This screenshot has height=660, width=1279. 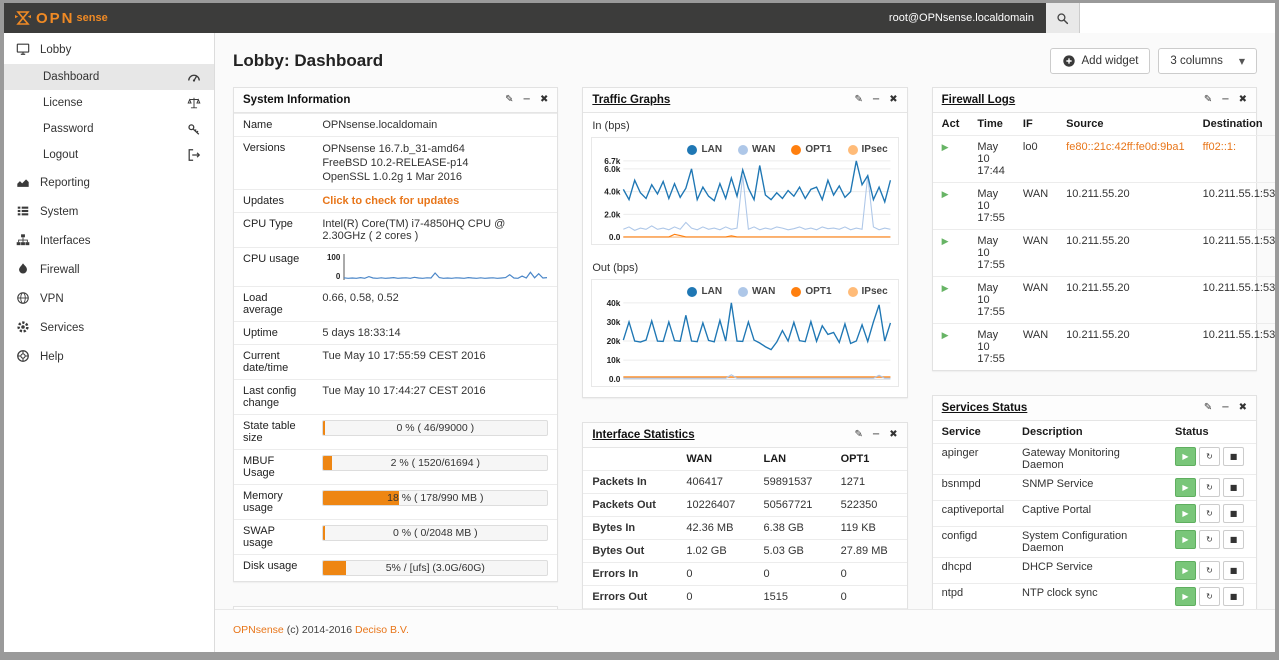 I want to click on log-destination: ff02::1:, so click(x=1219, y=147).